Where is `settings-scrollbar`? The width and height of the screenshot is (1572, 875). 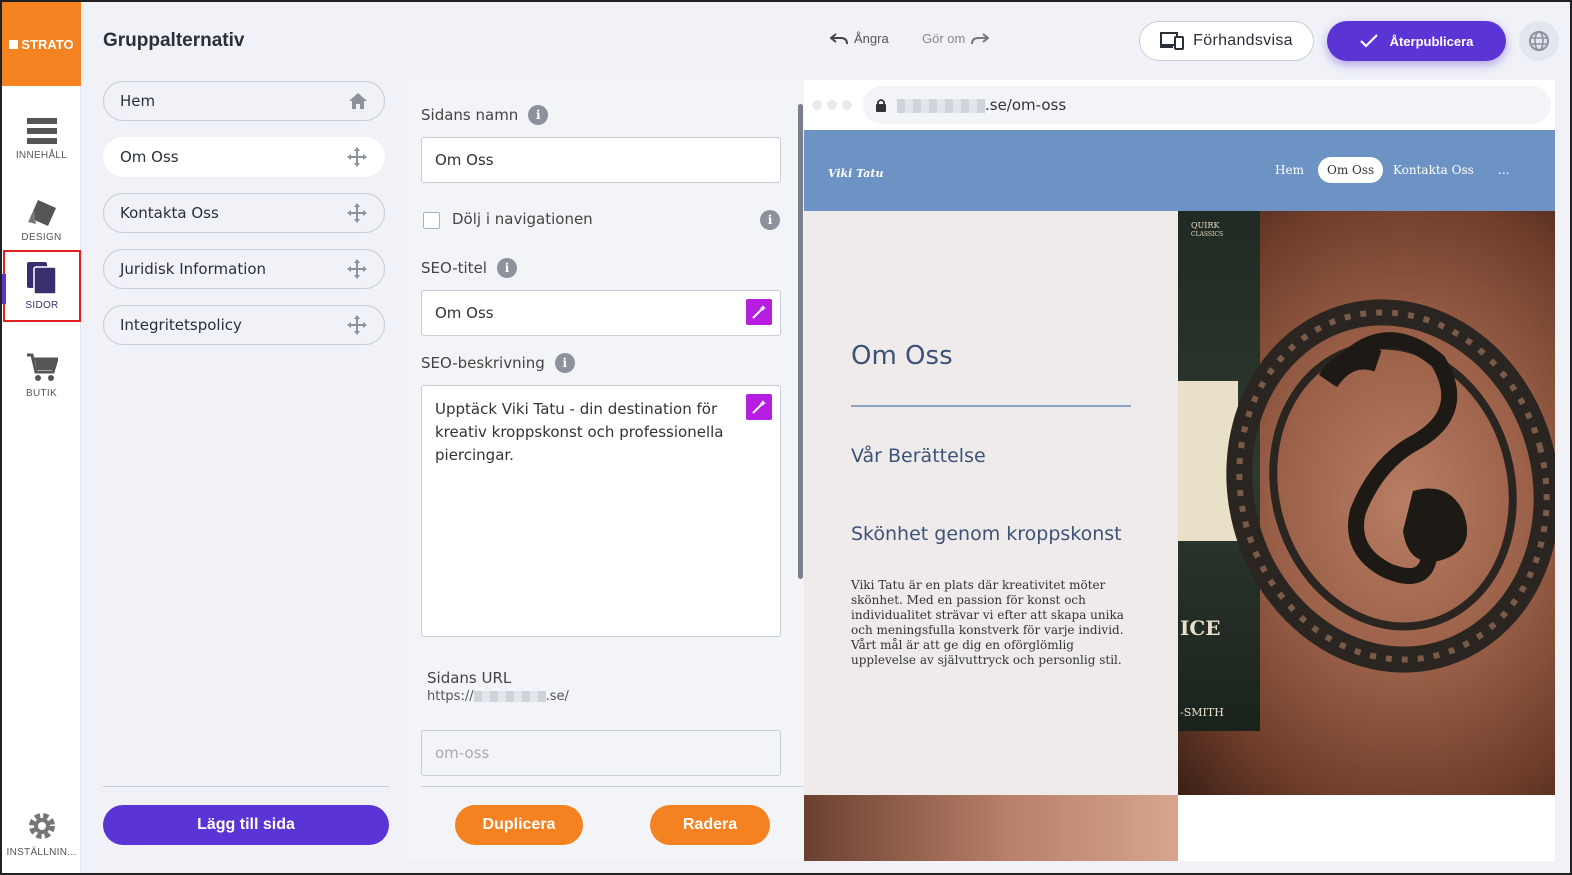 settings-scrollbar is located at coordinates (800, 341).